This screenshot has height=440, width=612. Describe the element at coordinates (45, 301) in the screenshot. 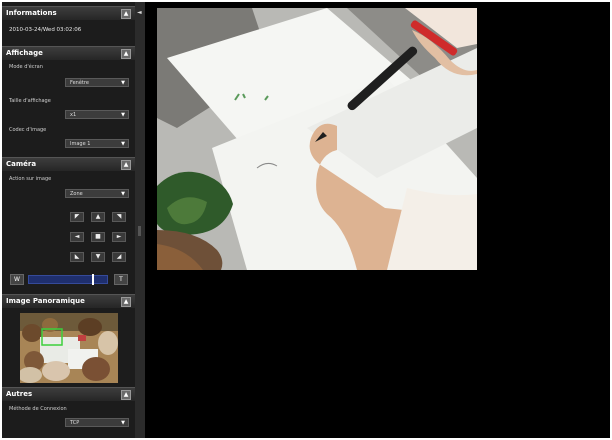

I see `panorama-title: Image Panoramique` at that location.